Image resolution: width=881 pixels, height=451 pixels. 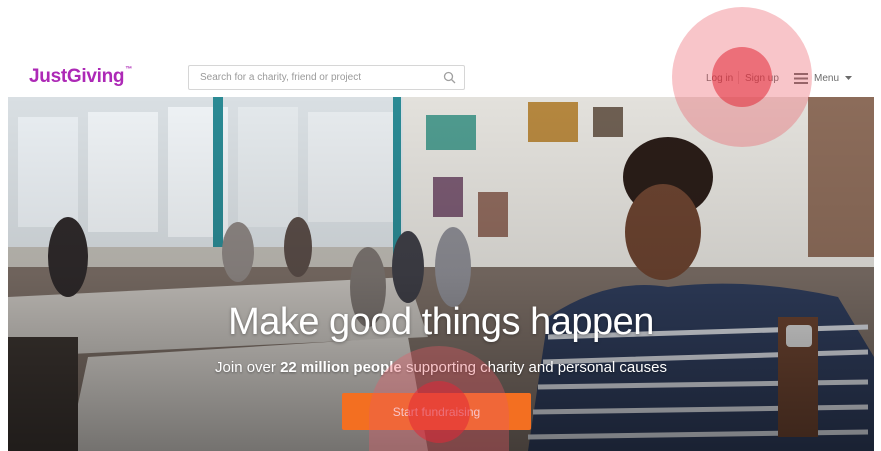 I want to click on justgiving-logo: JustGiving™, so click(x=80, y=77).